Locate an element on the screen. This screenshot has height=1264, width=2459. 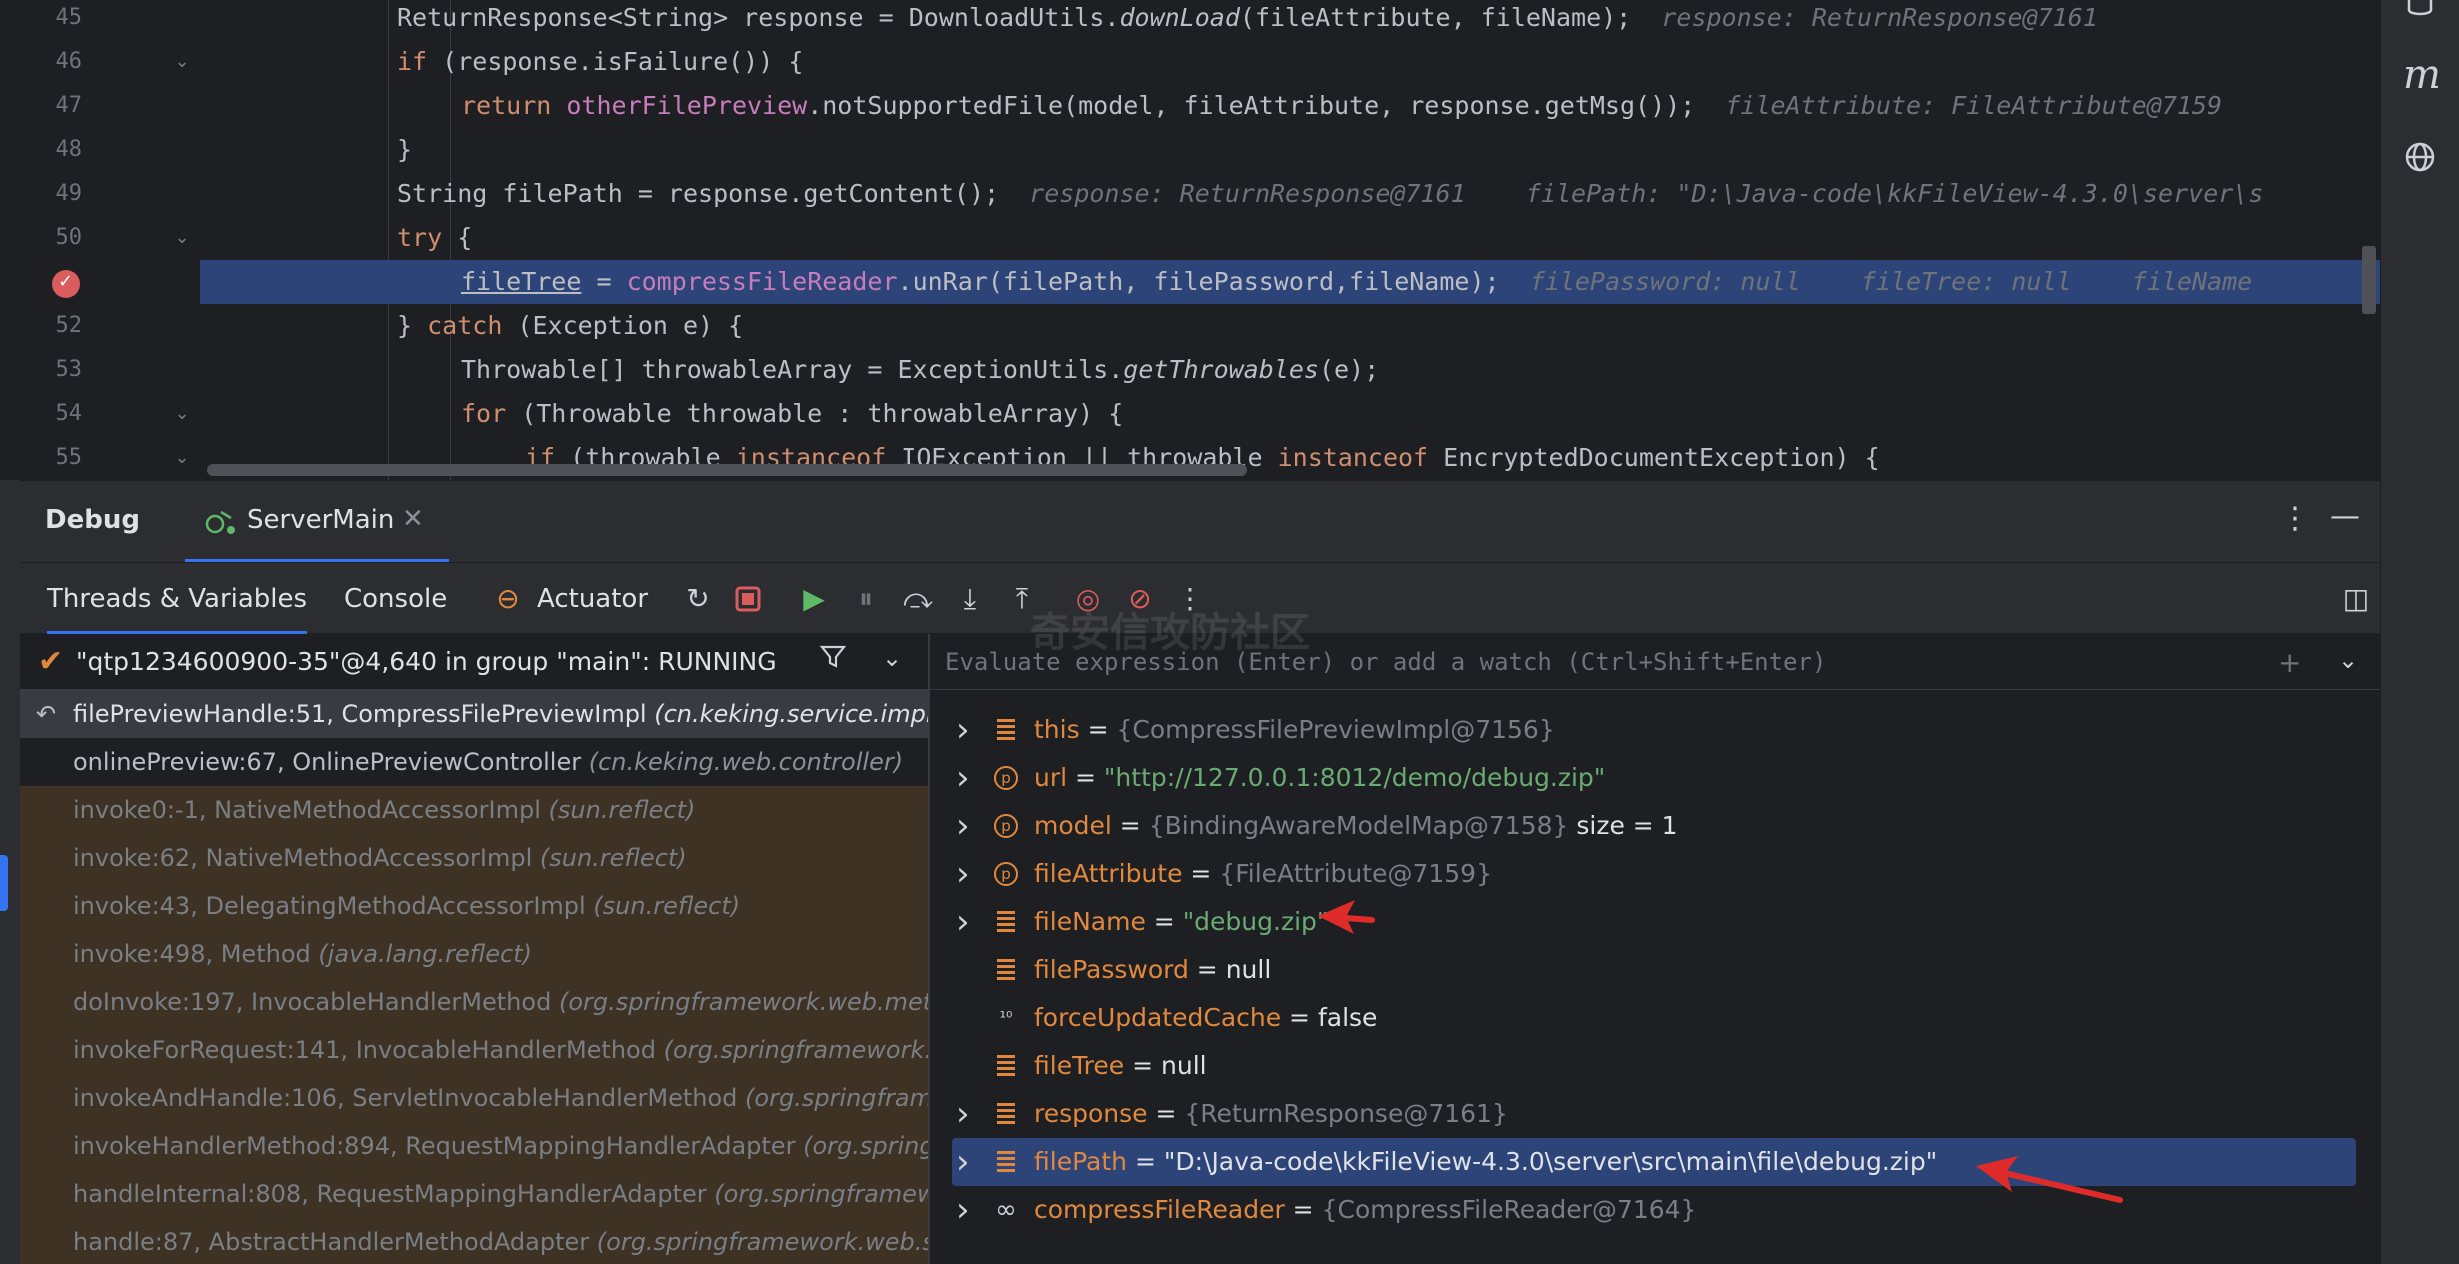
variable-extra: size = 1 is located at coordinates (1623, 825).